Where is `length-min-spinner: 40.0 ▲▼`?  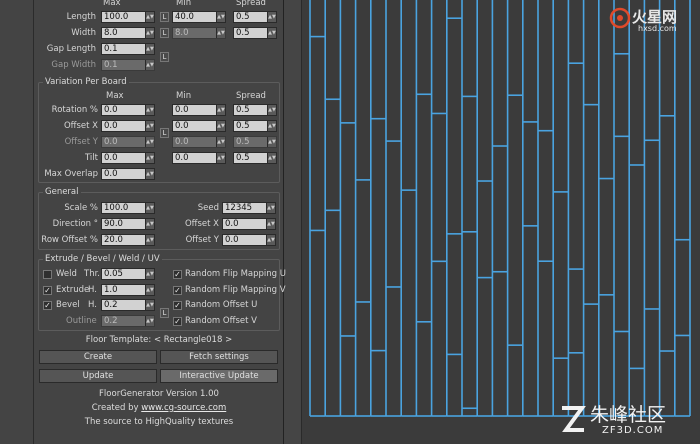 length-min-spinner: 40.0 ▲▼ is located at coordinates (199, 17).